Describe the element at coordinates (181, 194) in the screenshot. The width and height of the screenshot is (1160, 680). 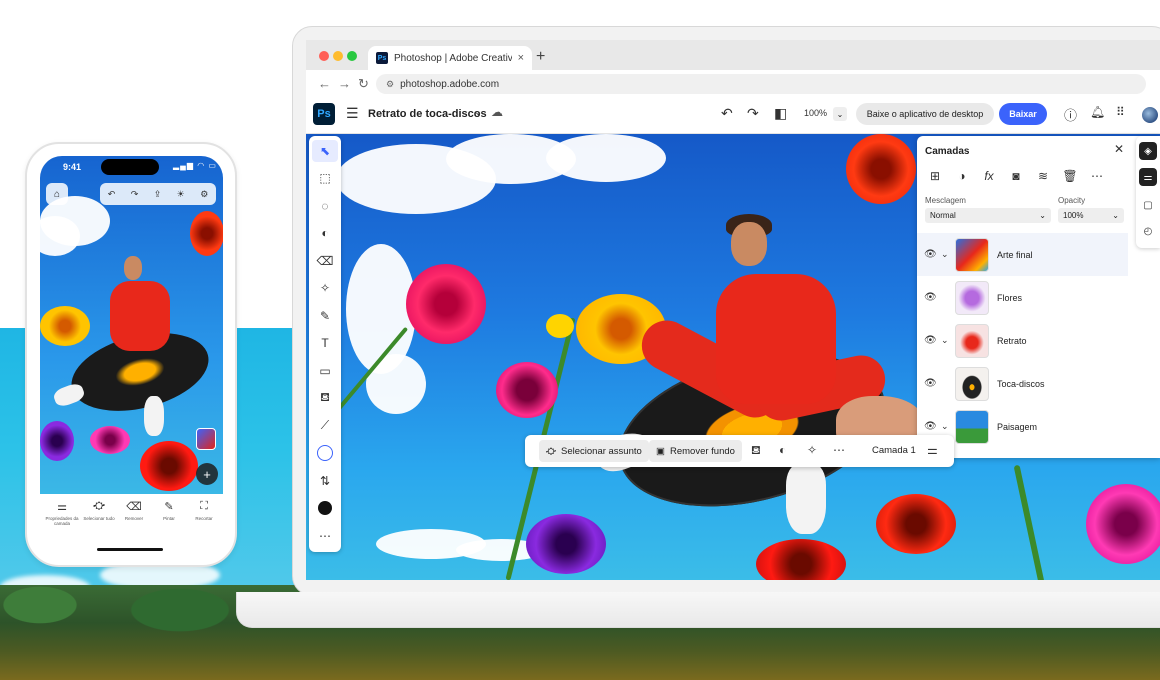
I see `lightbulb-icon: ☀` at that location.